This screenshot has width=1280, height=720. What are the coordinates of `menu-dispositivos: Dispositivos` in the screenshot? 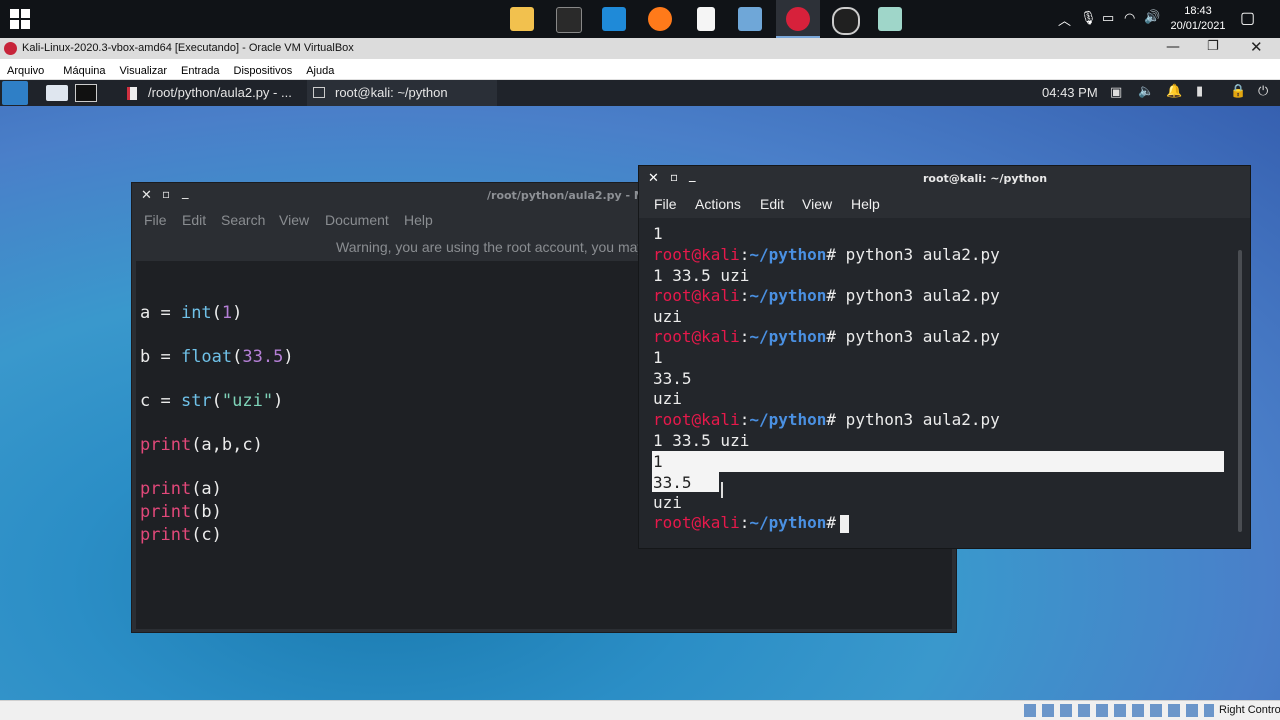 It's located at (263, 69).